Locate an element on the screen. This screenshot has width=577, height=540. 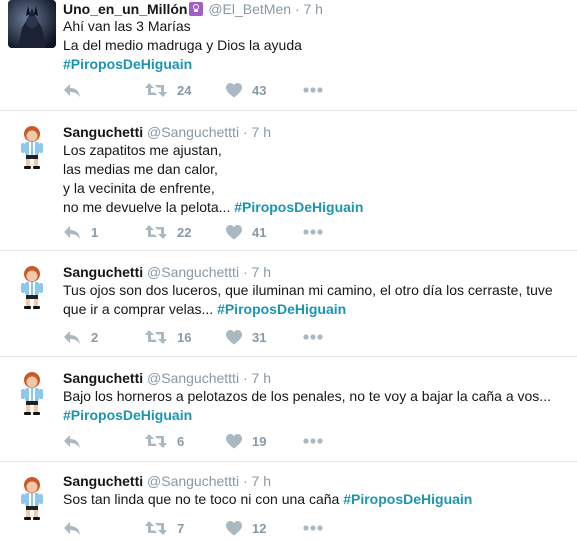
like-count: 12 is located at coordinates (259, 528).